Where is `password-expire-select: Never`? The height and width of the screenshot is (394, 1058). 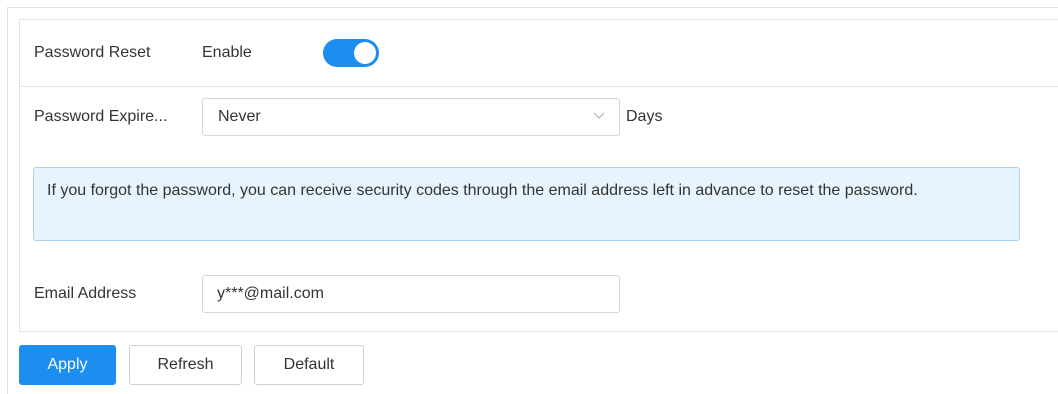 password-expire-select: Never is located at coordinates (411, 117).